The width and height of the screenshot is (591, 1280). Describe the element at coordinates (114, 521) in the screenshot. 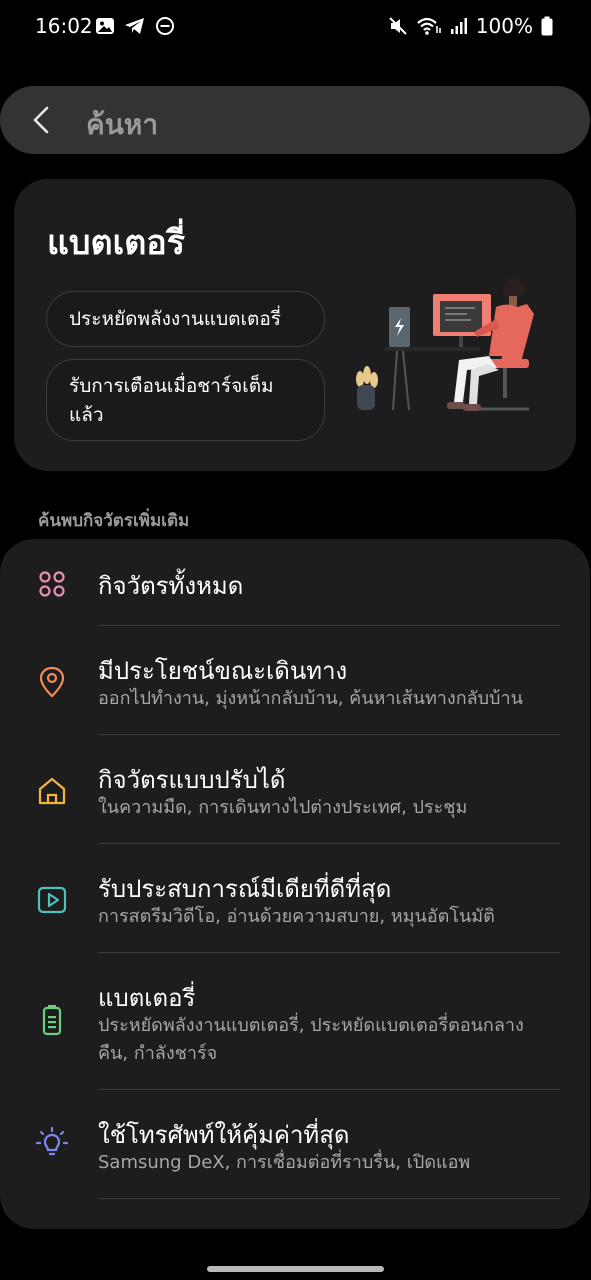

I see `section-header-discover: ค้นพบกิจวัตรเพิ่มเติม` at that location.